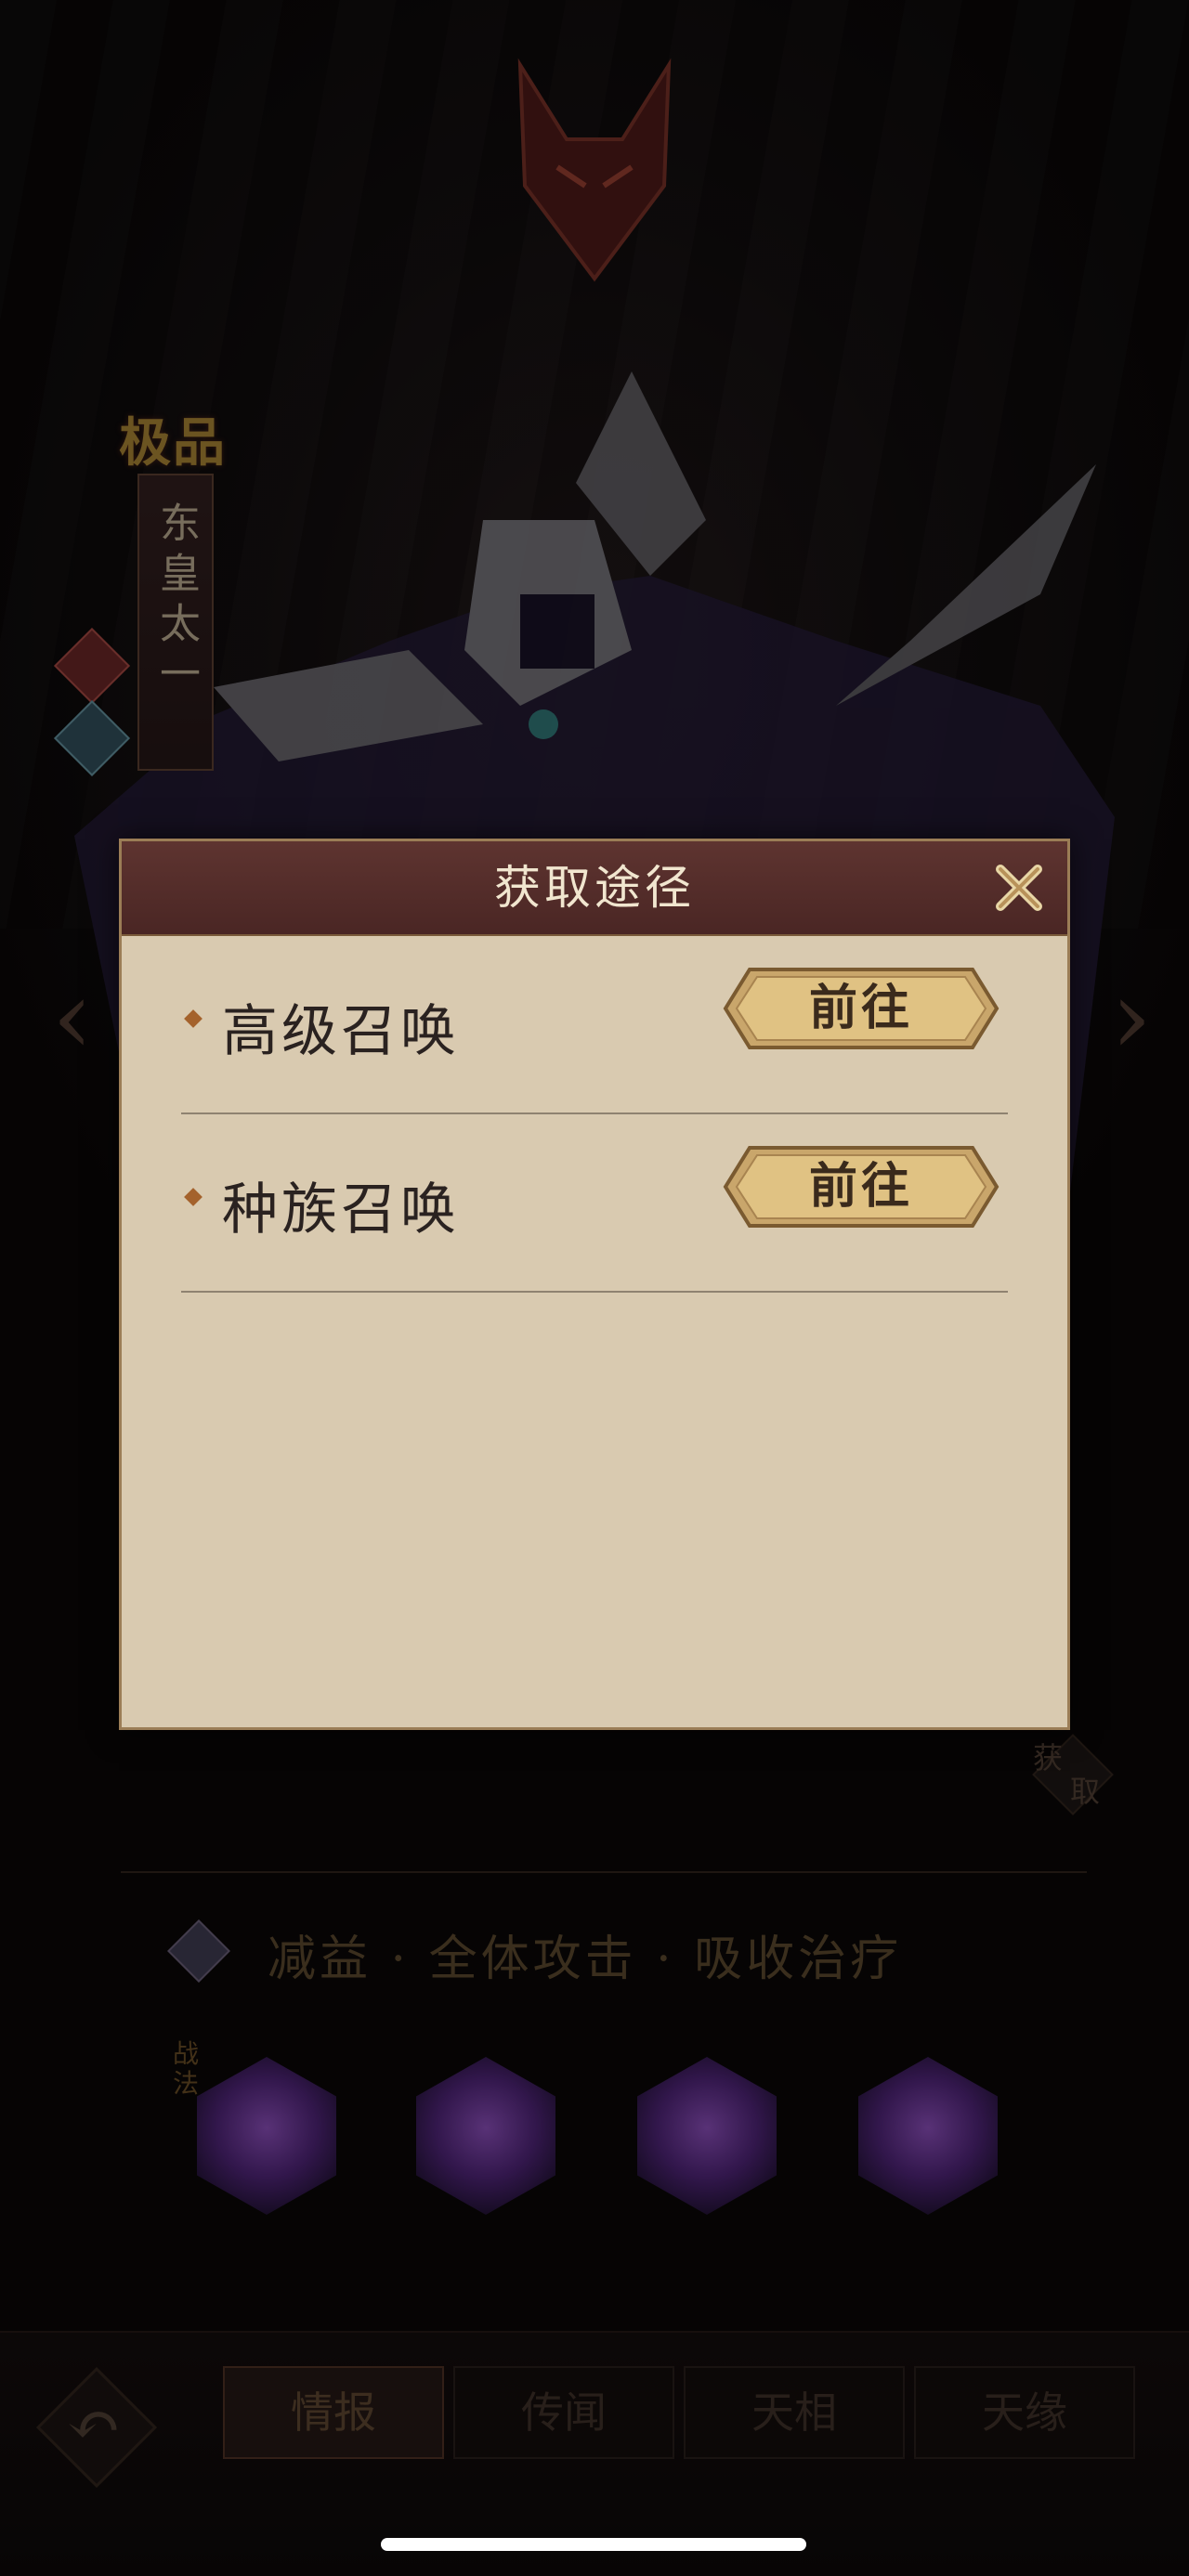 The width and height of the screenshot is (1189, 2576). What do you see at coordinates (594, 1024) in the screenshot?
I see `list-item: 高级召唤 前往` at bounding box center [594, 1024].